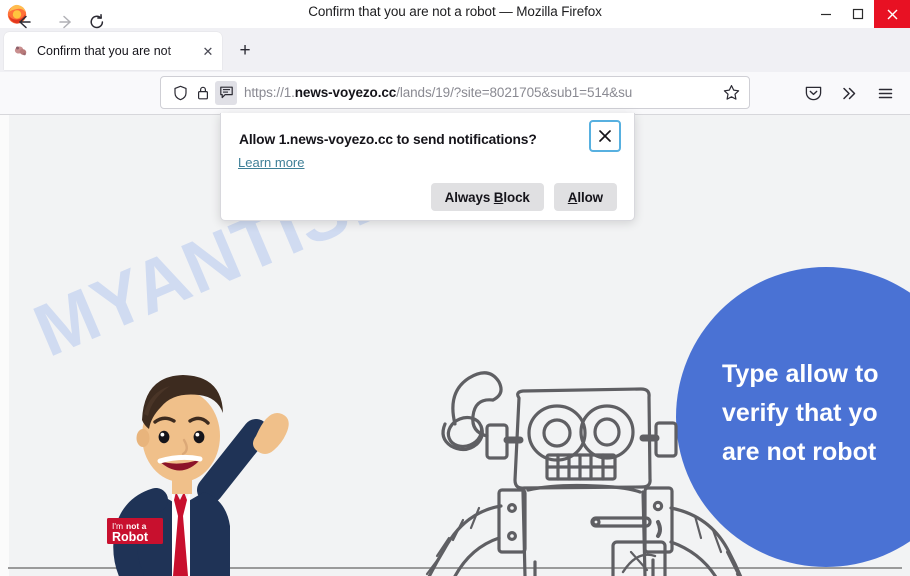  Describe the element at coordinates (210, 458) in the screenshot. I see `cartoon-man-illustration: I'm not a Robot` at that location.